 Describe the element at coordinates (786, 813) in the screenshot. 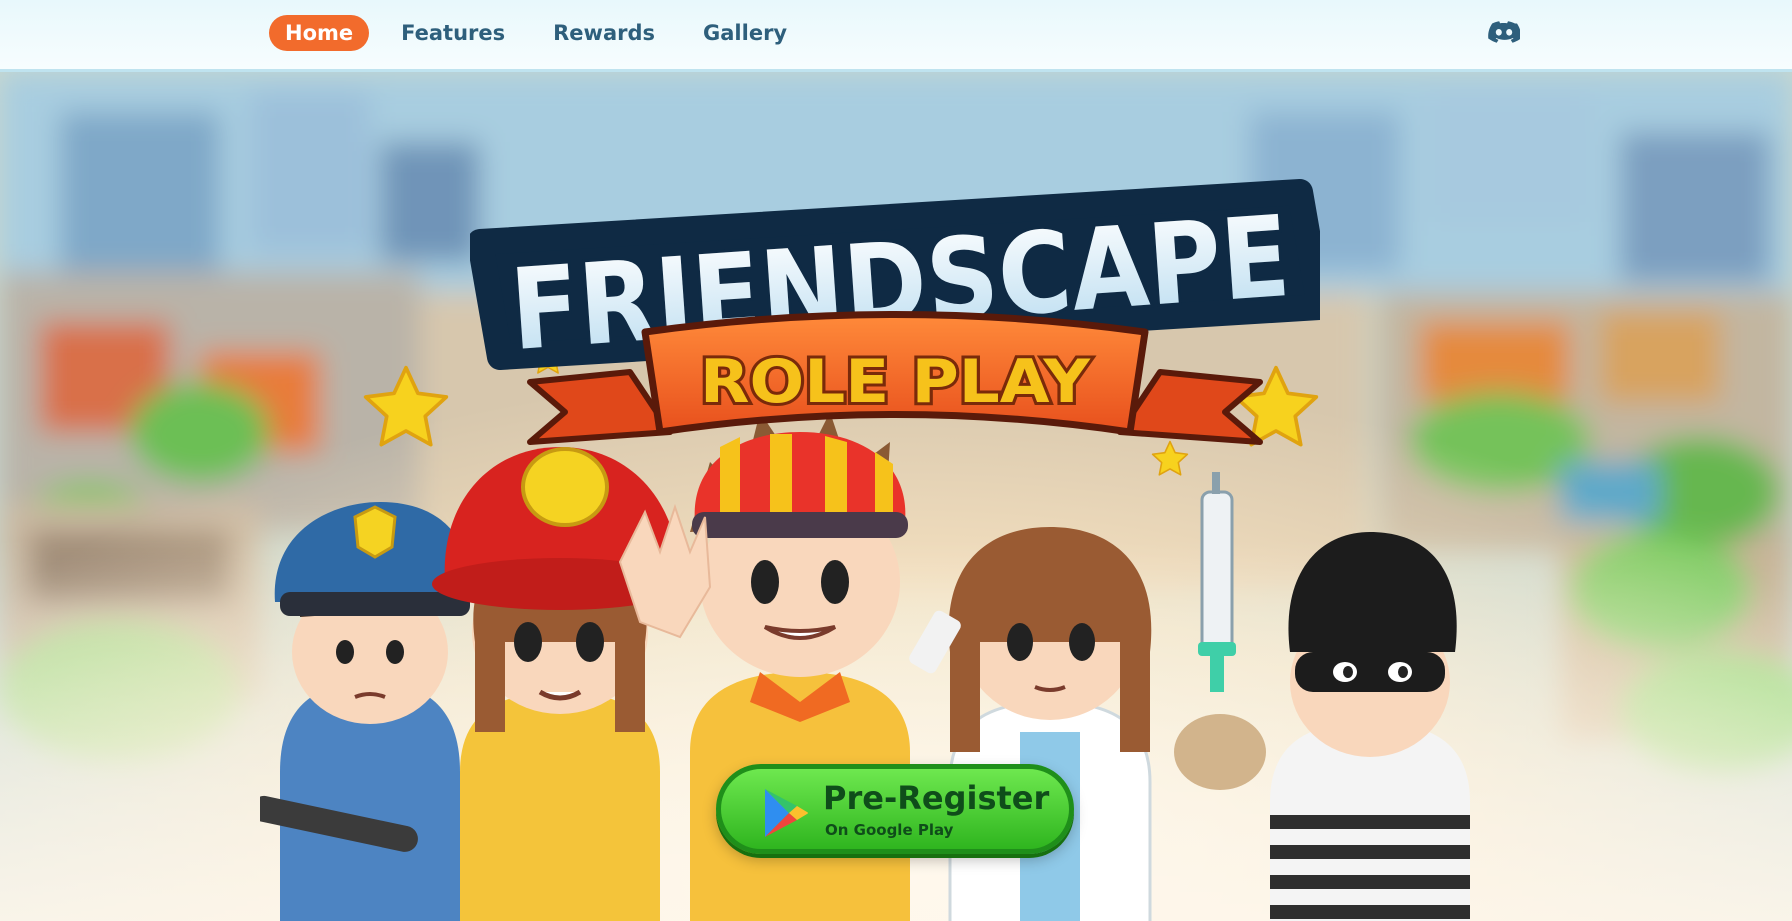

I see `google-play-icon` at that location.